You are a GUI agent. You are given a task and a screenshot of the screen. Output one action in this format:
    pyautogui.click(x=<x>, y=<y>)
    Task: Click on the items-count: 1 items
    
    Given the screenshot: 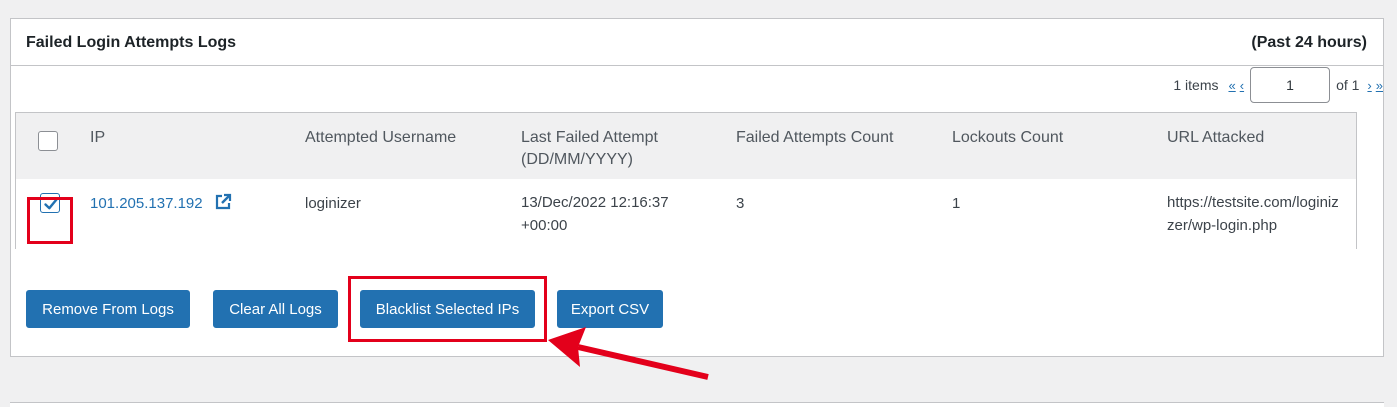 What is the action you would take?
    pyautogui.click(x=1196, y=85)
    